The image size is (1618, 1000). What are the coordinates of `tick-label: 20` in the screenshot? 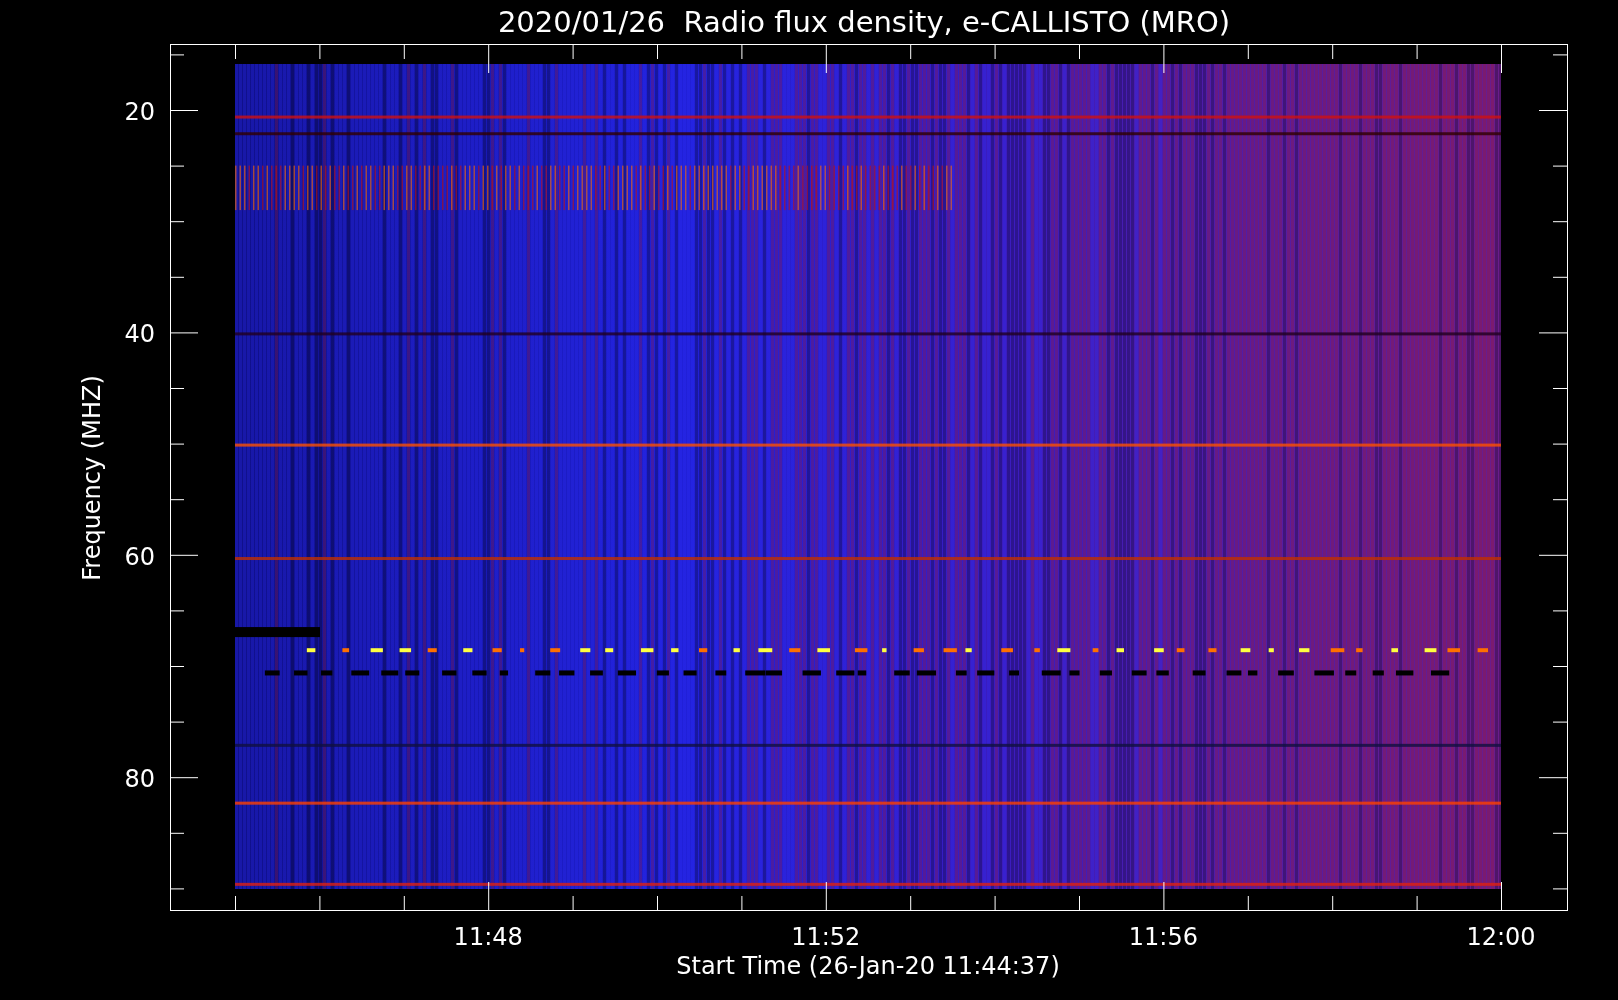 It's located at (139, 112).